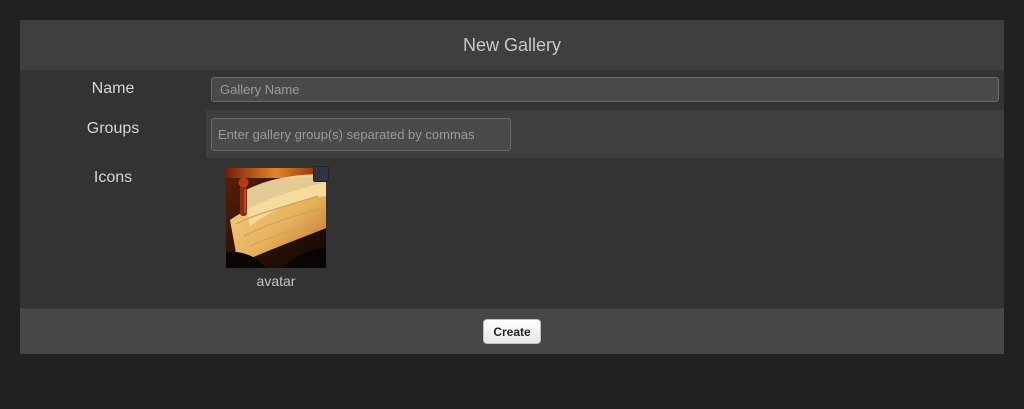 This screenshot has height=409, width=1024. I want to click on book-photo-icon, so click(276, 218).